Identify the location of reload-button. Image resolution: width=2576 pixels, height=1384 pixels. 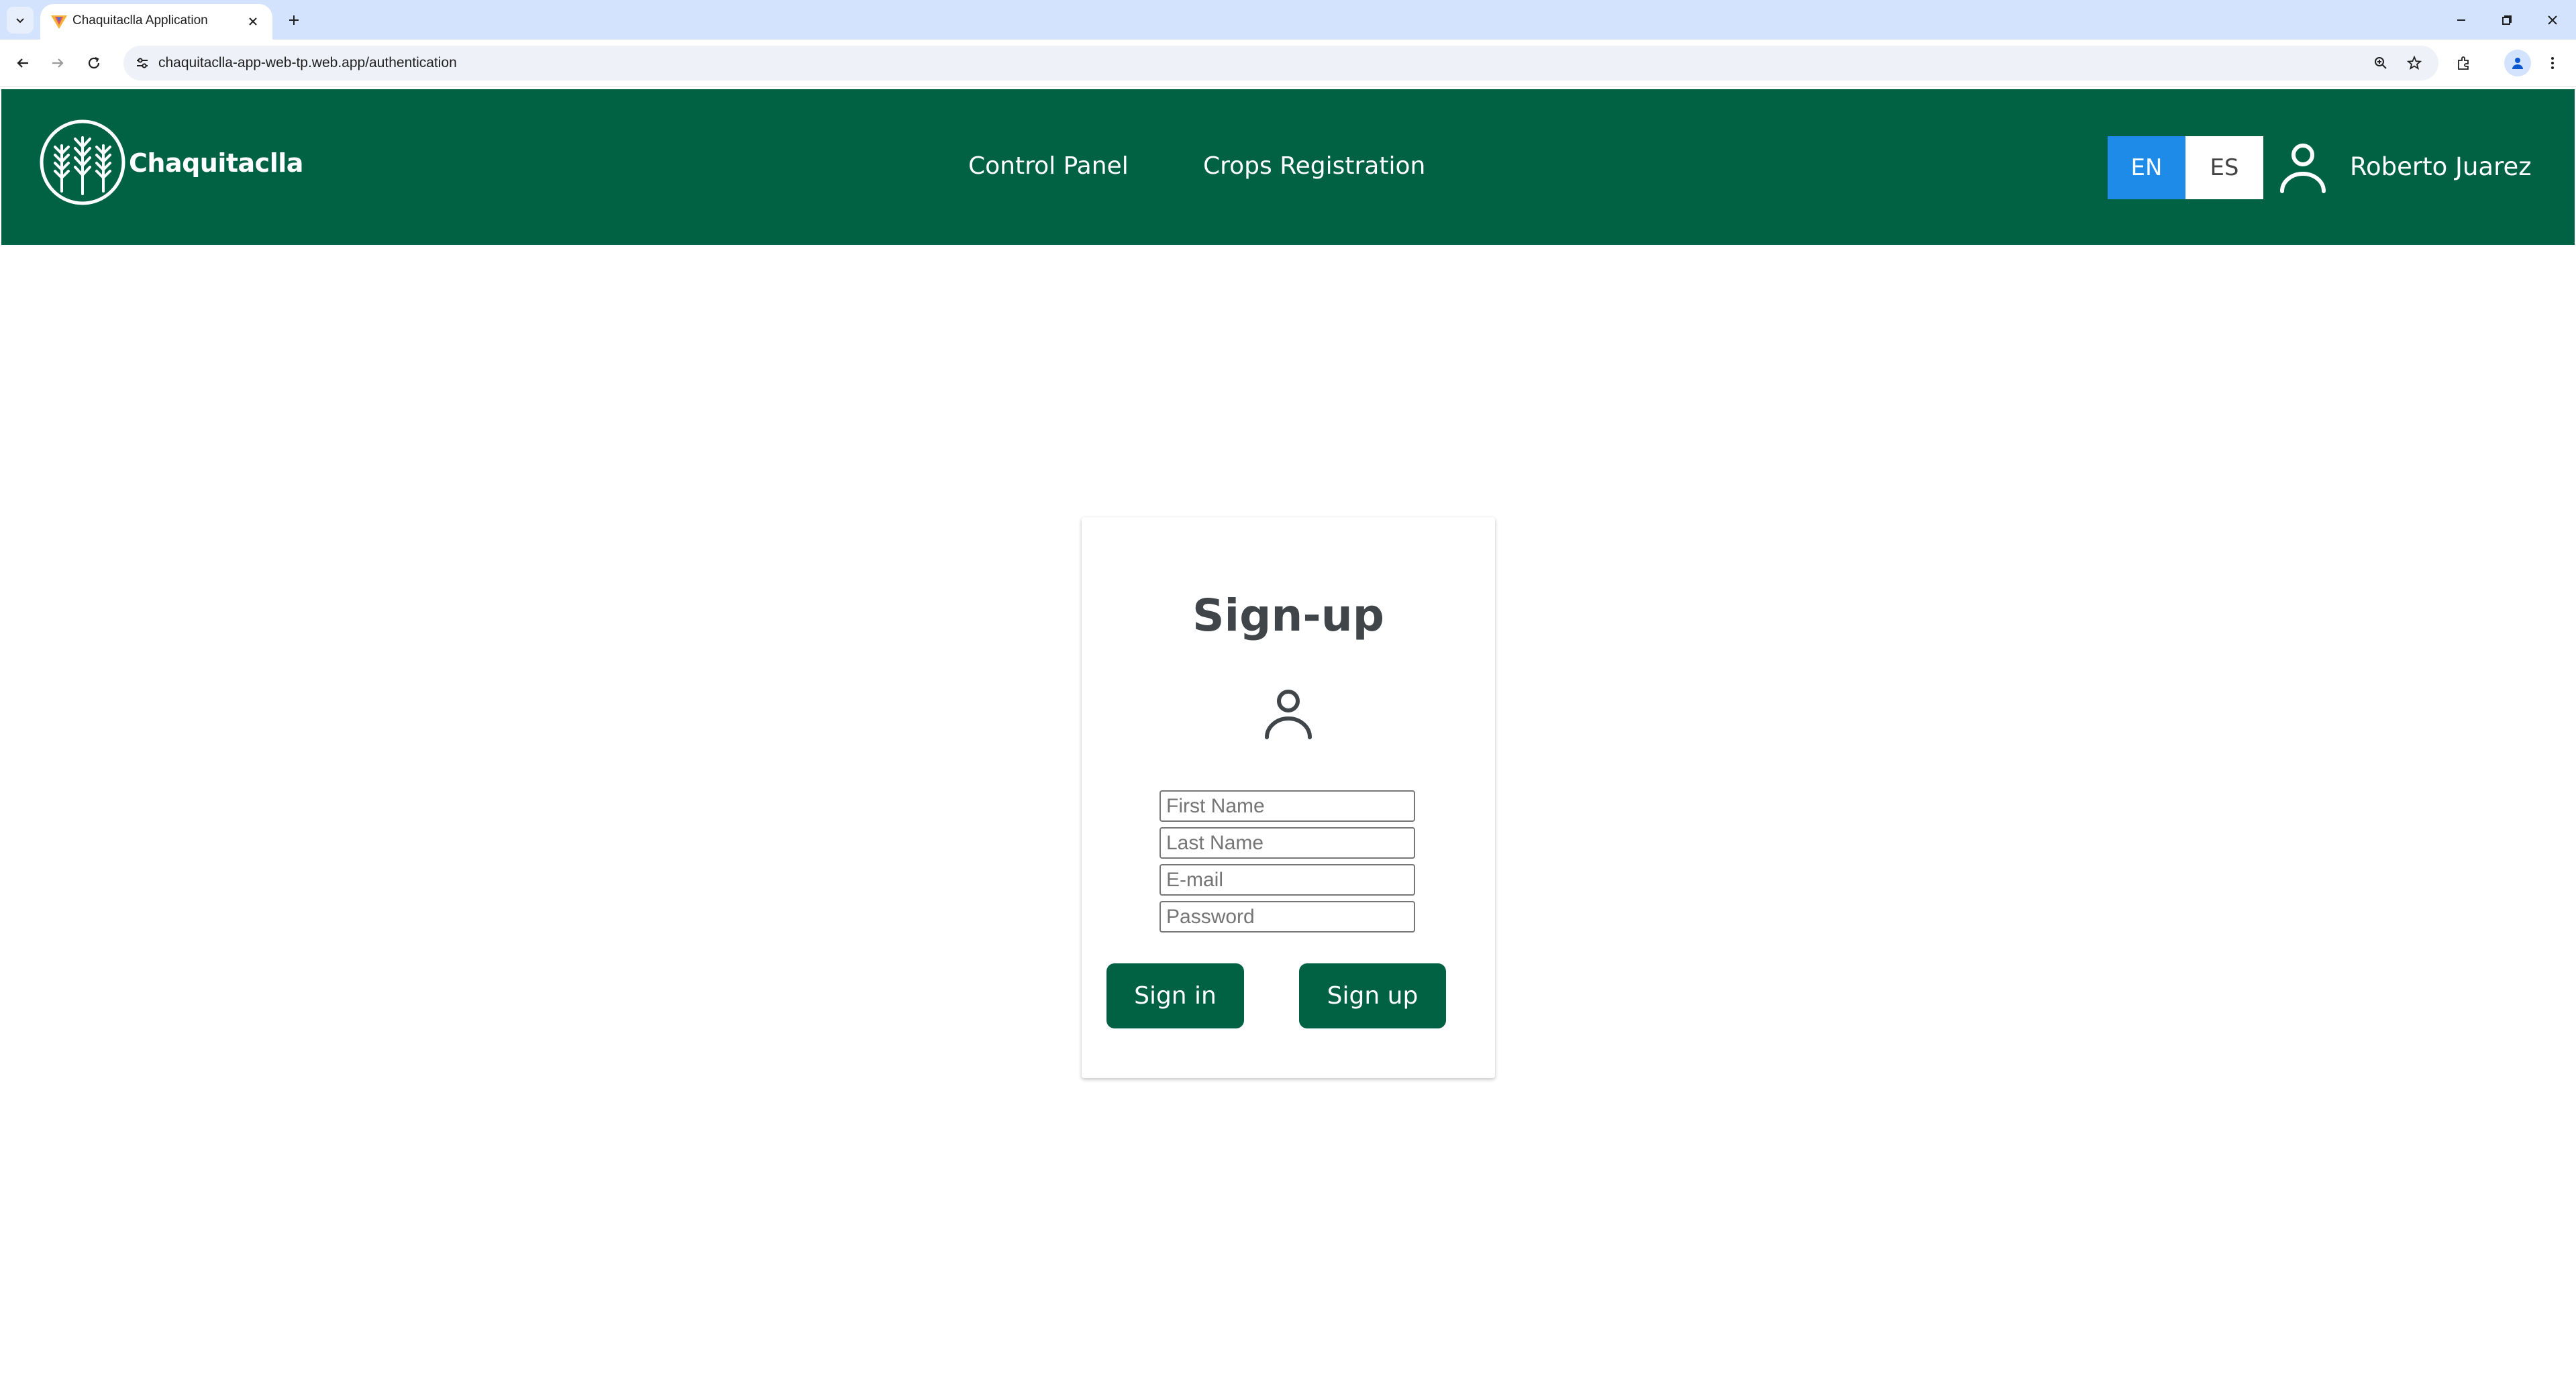
(94, 63).